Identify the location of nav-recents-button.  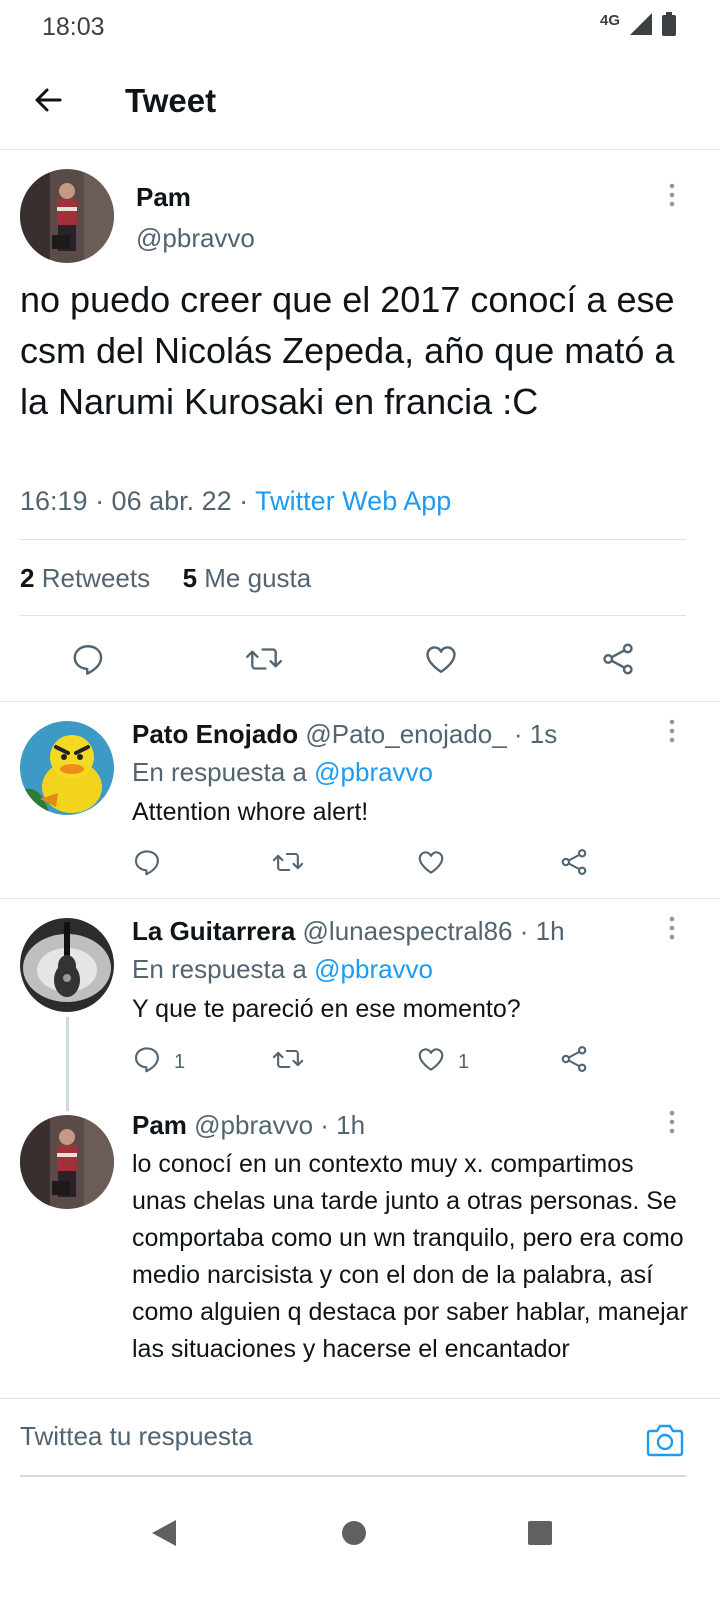
(540, 1535).